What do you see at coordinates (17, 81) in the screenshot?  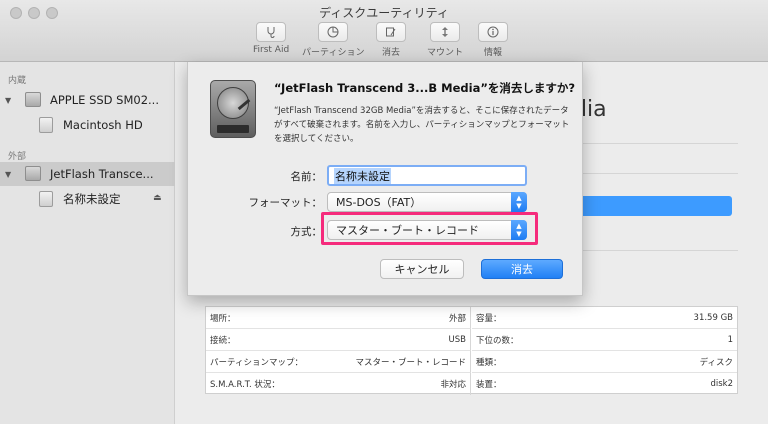 I see `sidebar-section-internal: 内蔵` at bounding box center [17, 81].